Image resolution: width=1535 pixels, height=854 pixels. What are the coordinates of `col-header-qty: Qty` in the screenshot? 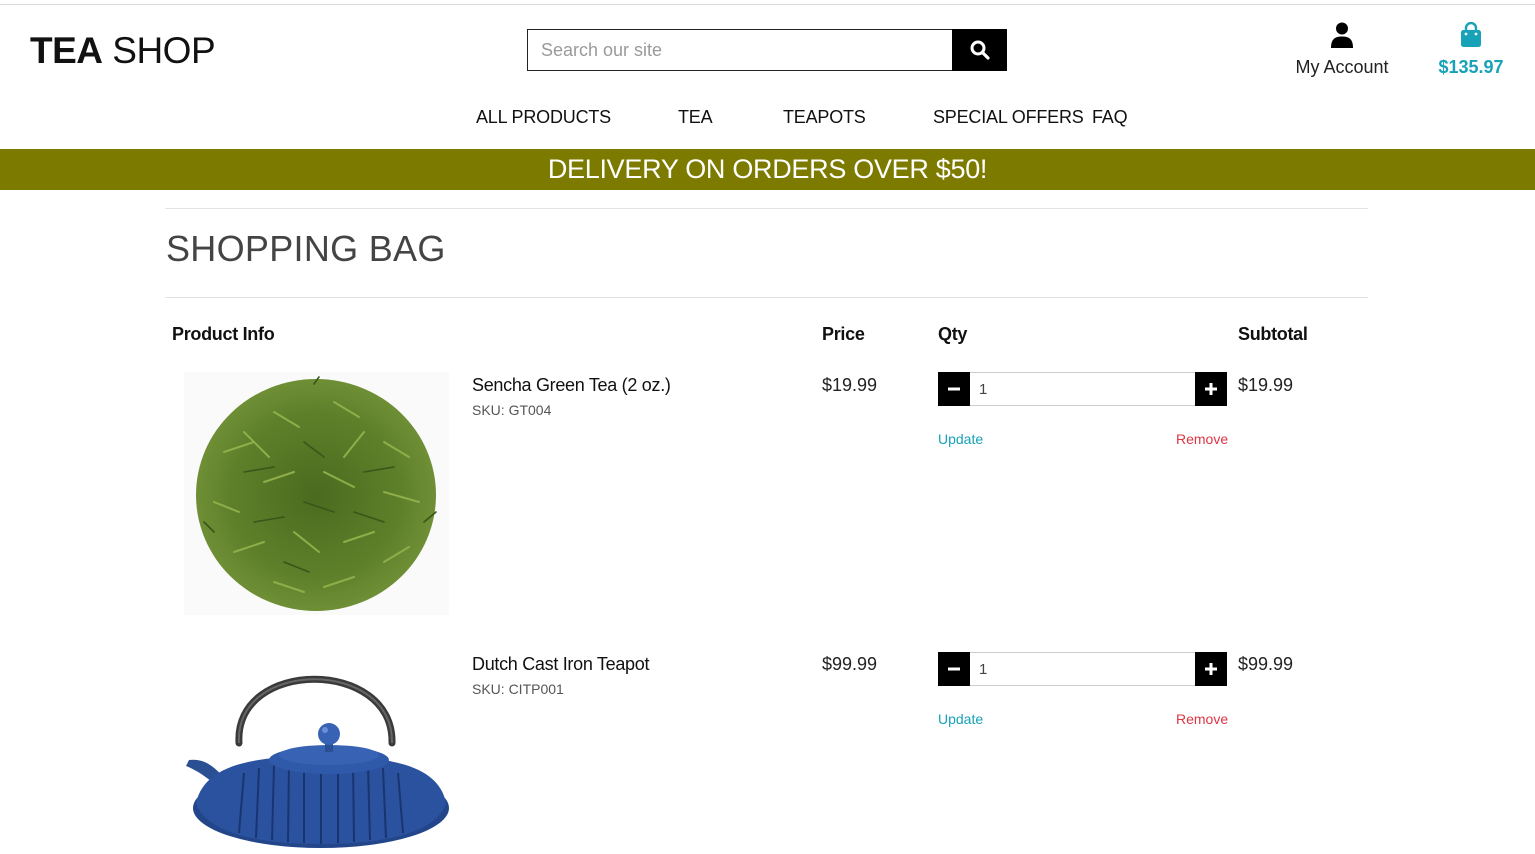 It's located at (953, 334).